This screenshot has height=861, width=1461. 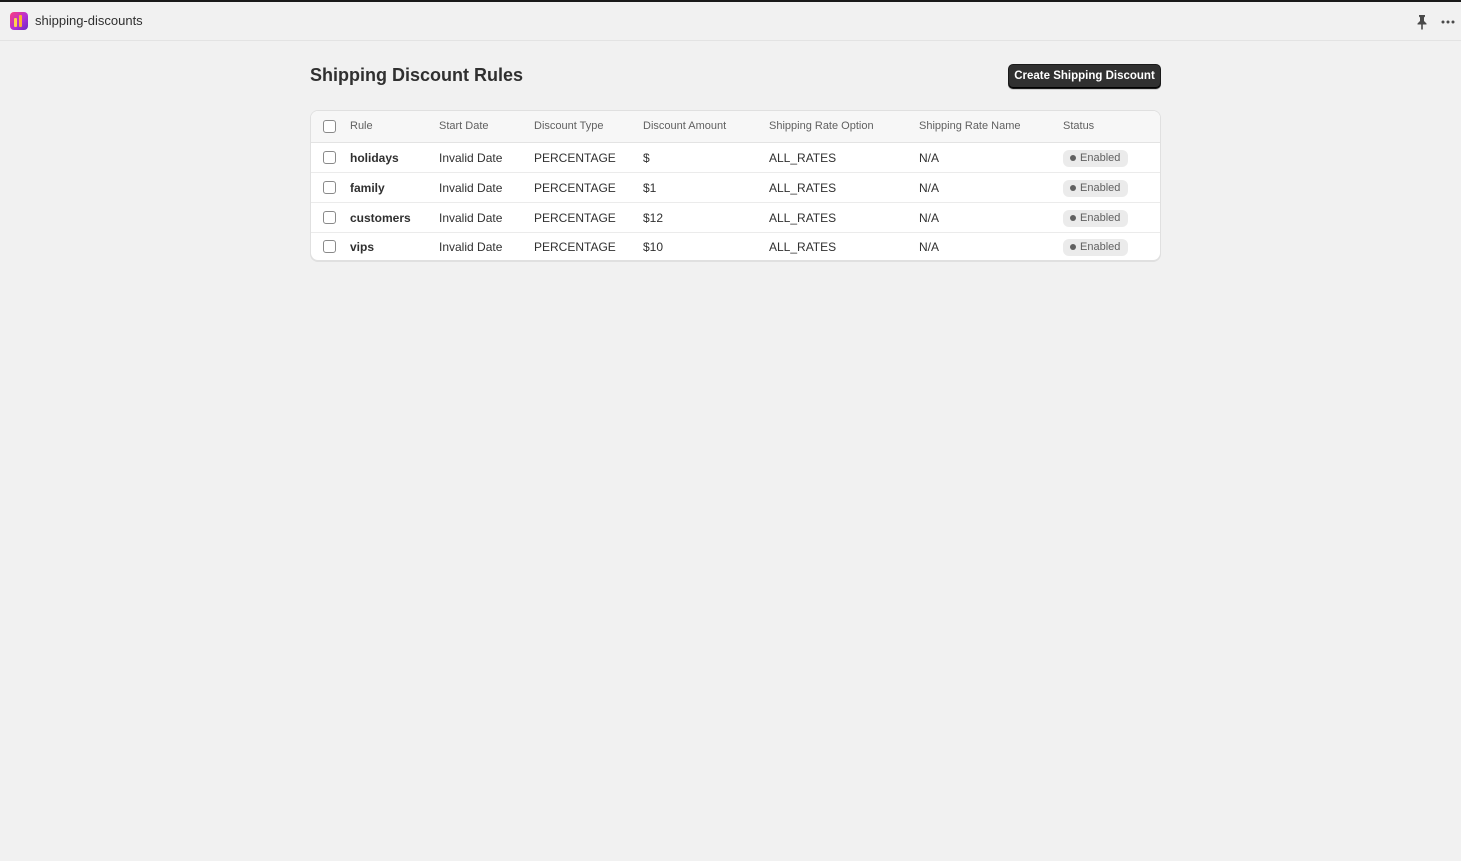 What do you see at coordinates (89, 20) in the screenshot?
I see `app-name: shipping-discounts` at bounding box center [89, 20].